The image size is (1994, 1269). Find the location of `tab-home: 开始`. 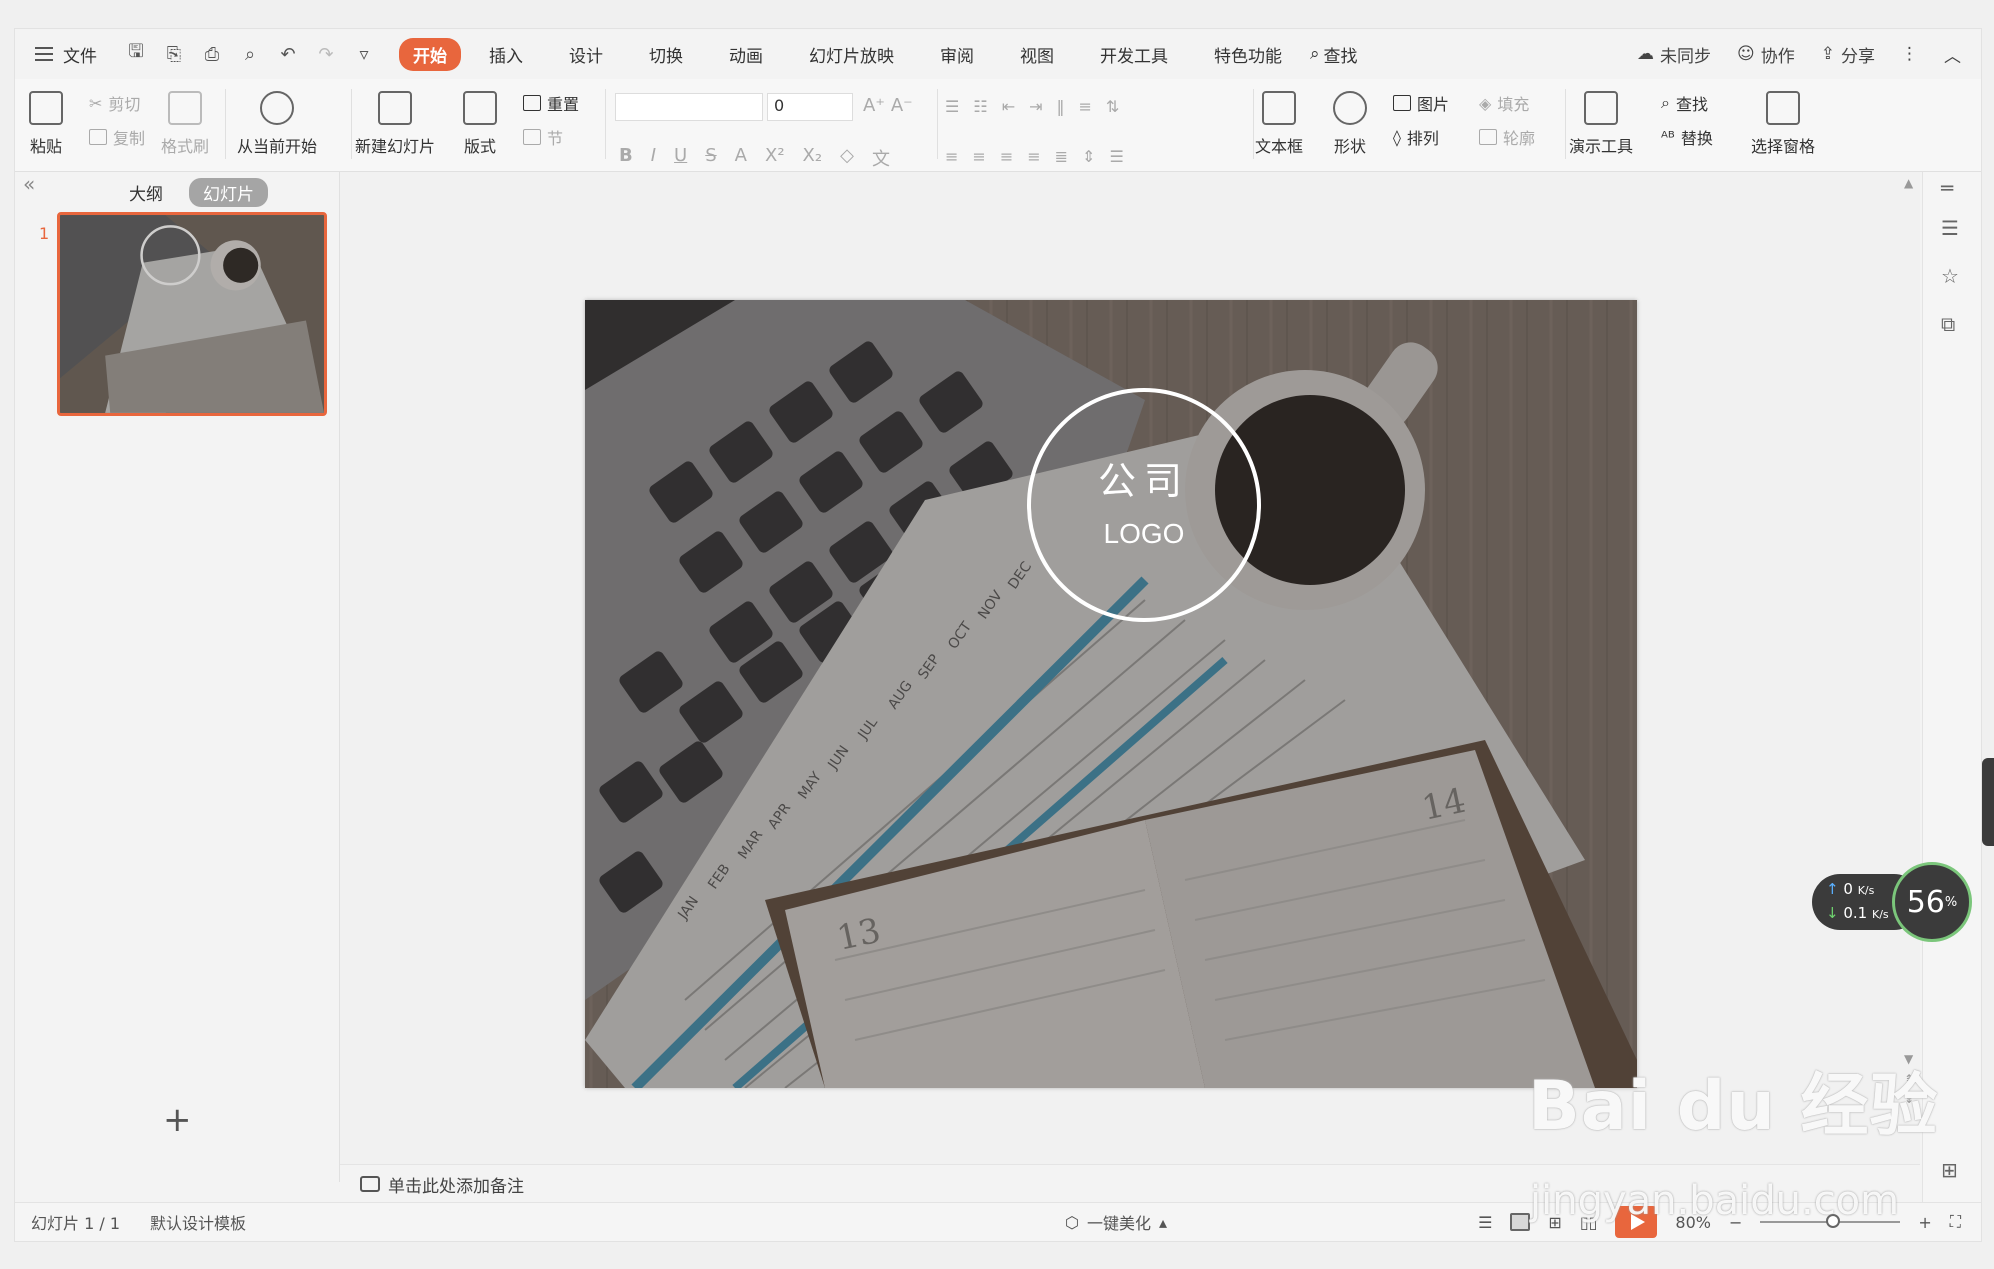

tab-home: 开始 is located at coordinates (430, 54).